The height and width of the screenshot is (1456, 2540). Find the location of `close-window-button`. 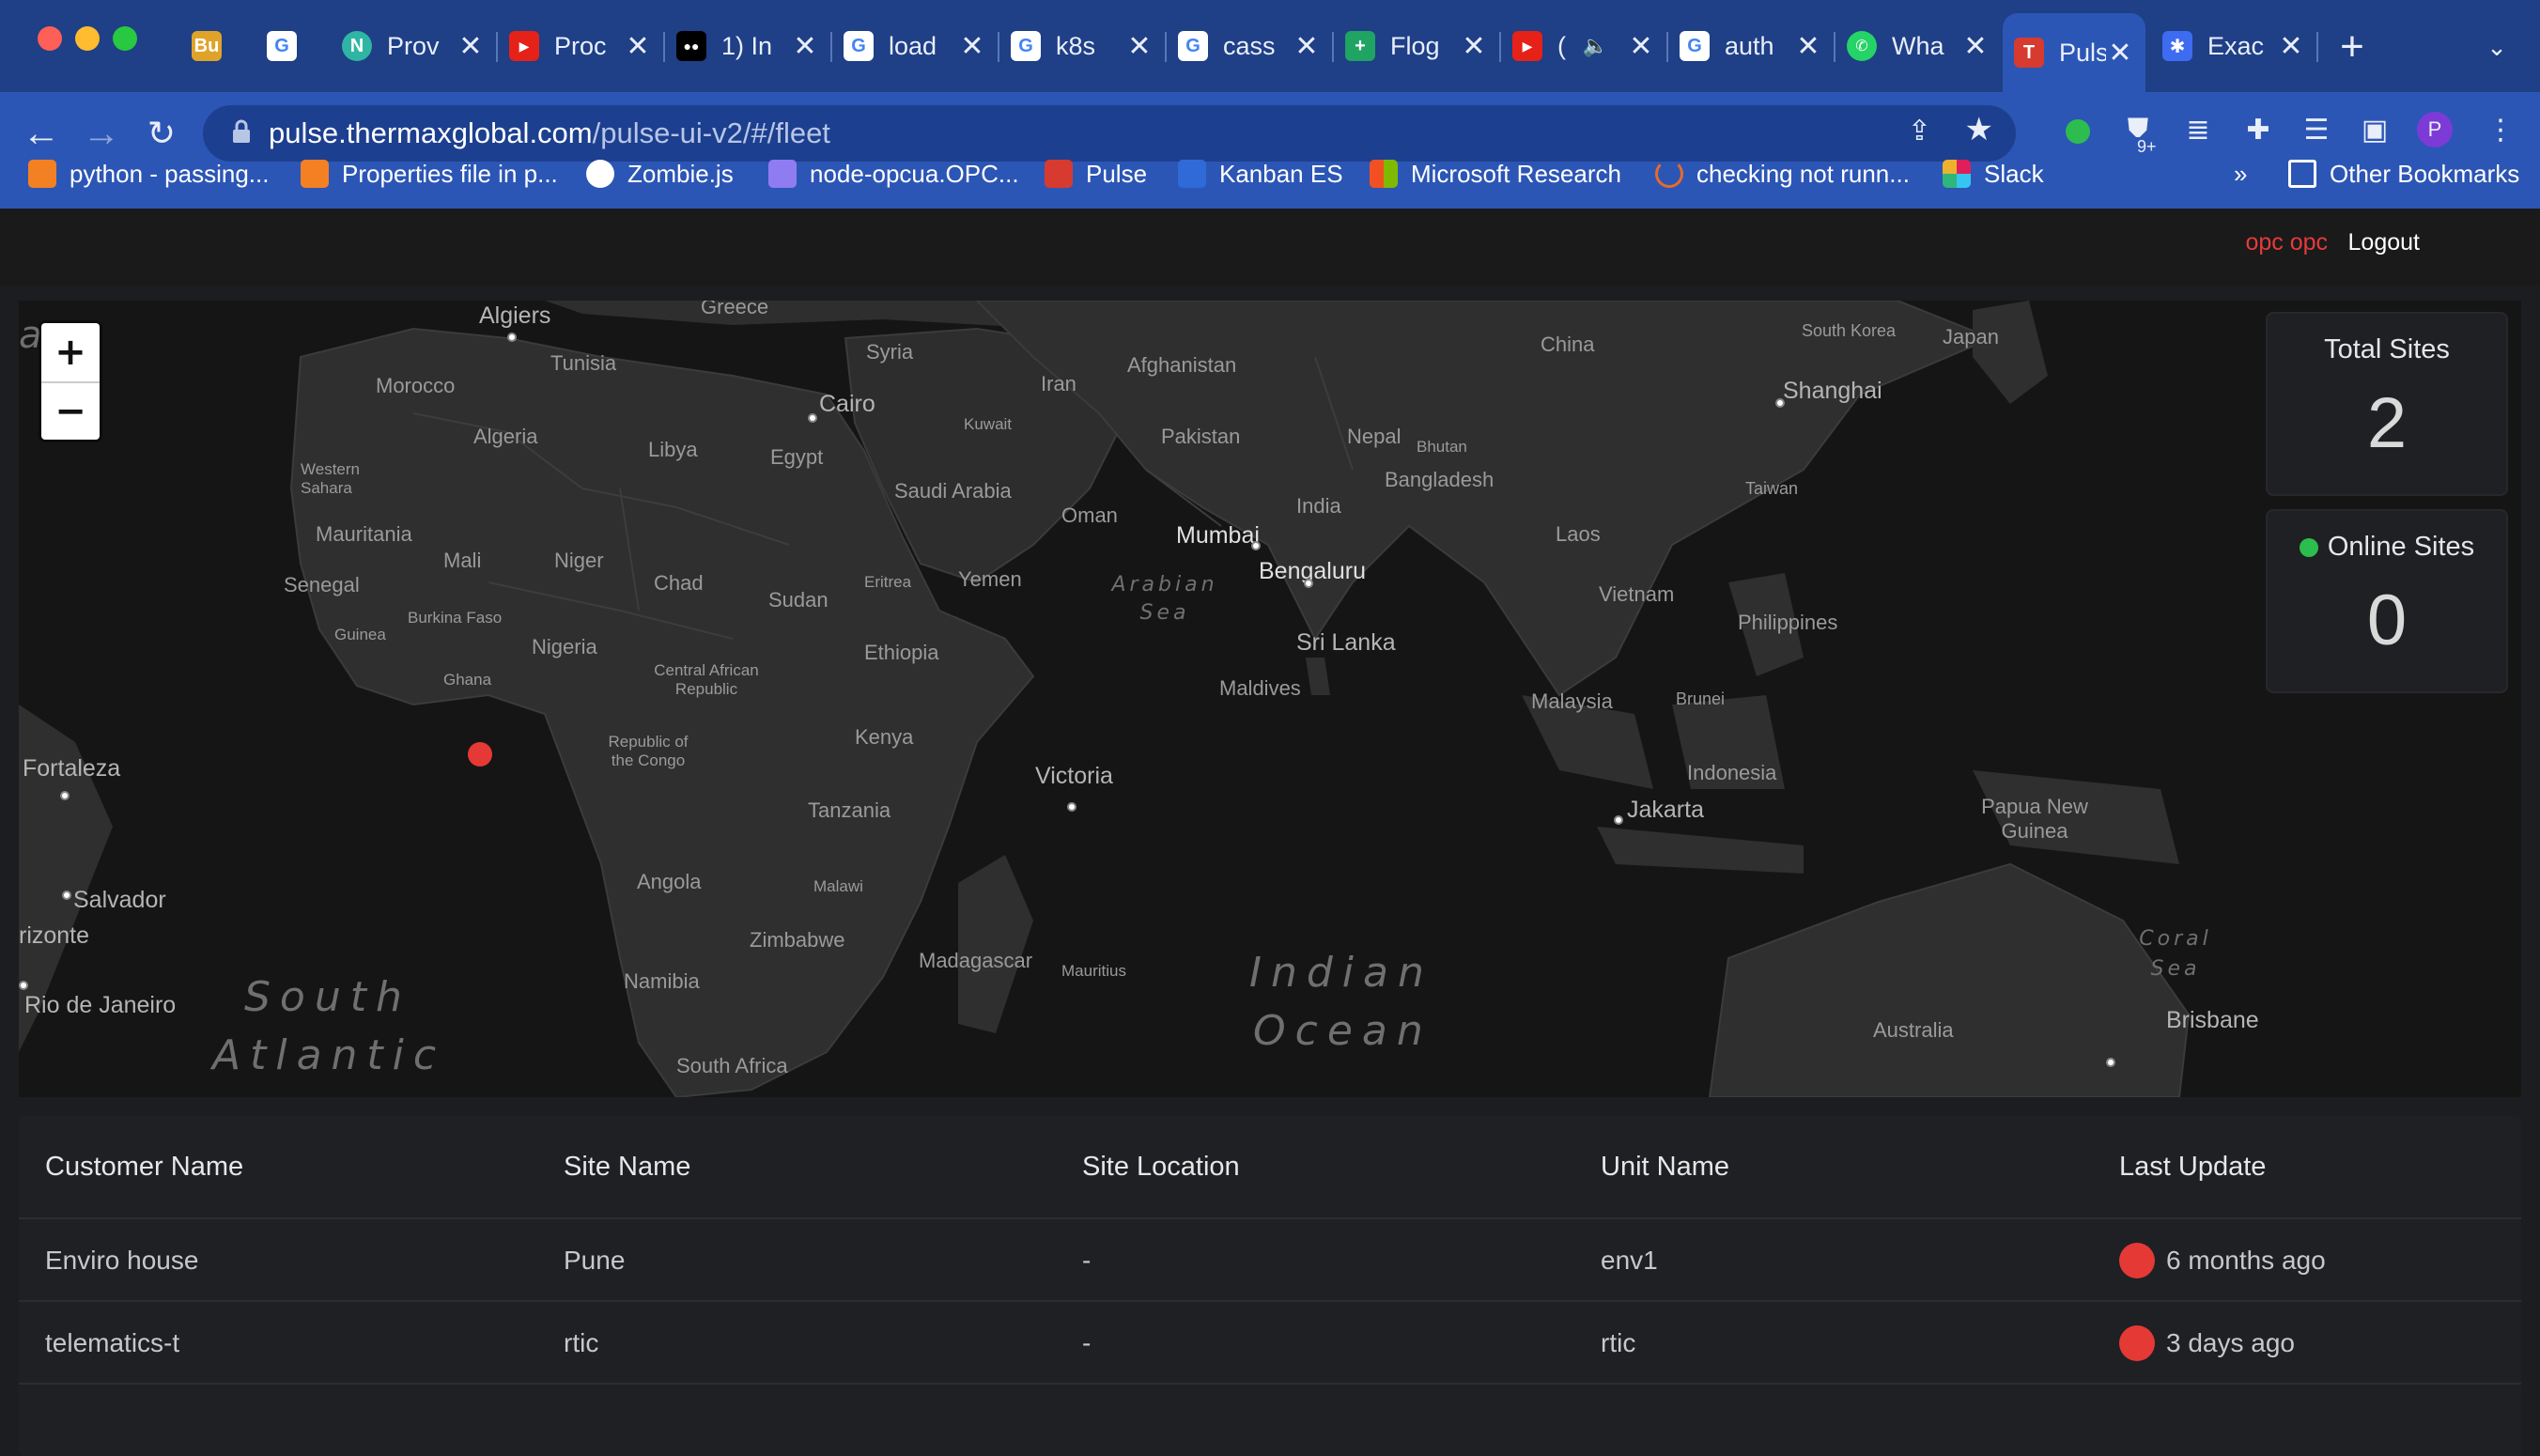

close-window-button is located at coordinates (50, 38).